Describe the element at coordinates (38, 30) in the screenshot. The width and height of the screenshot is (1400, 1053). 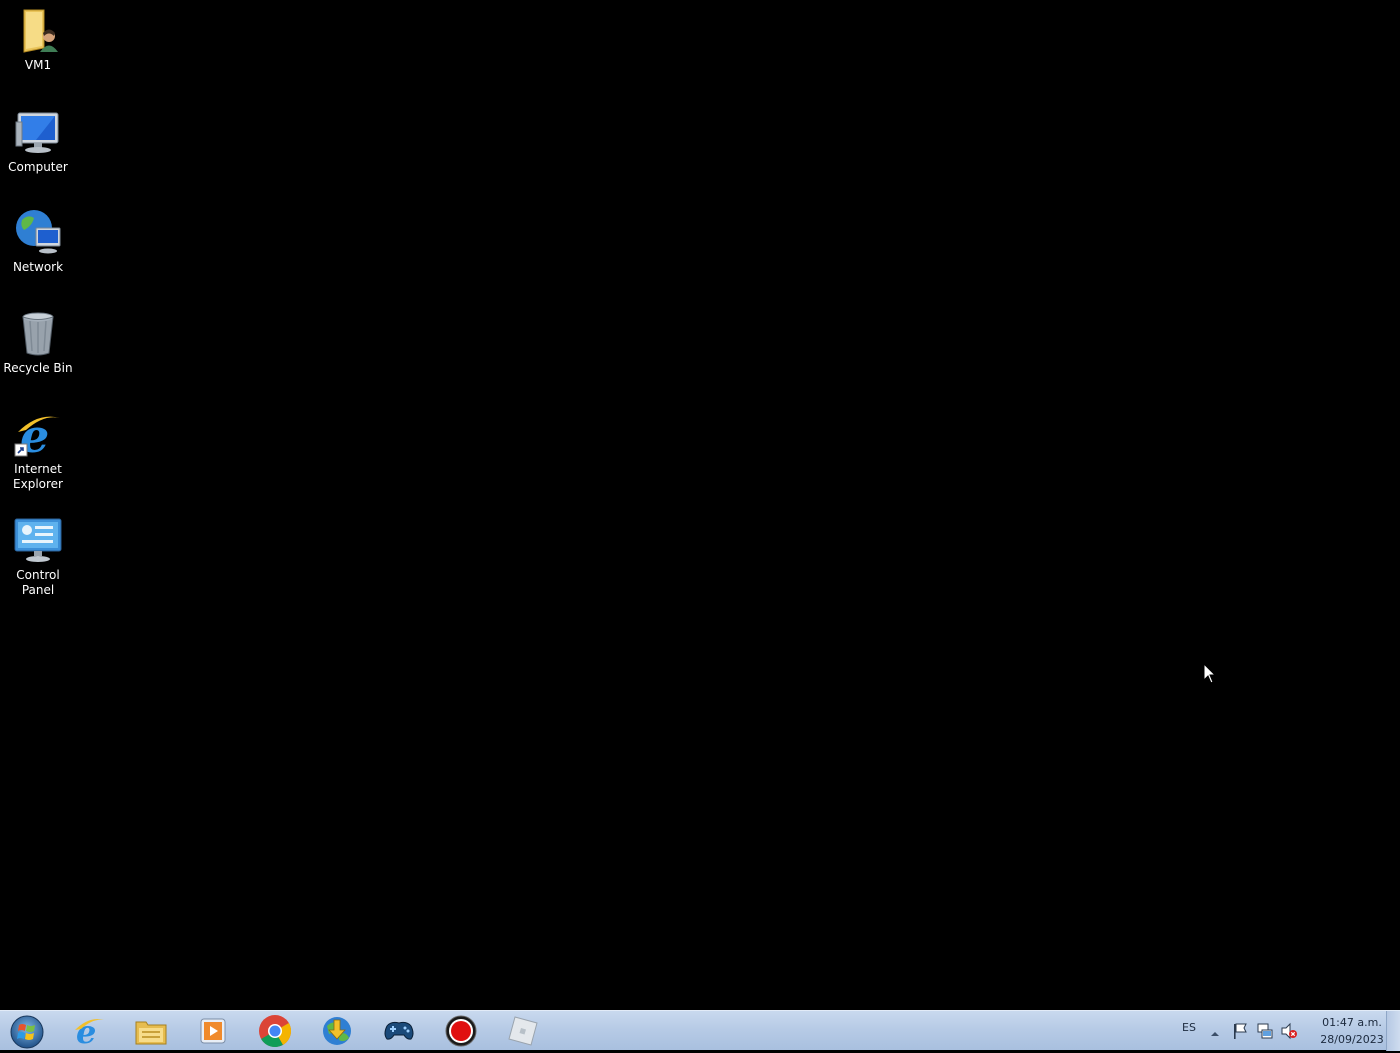
I see `user-folder-icon` at that location.